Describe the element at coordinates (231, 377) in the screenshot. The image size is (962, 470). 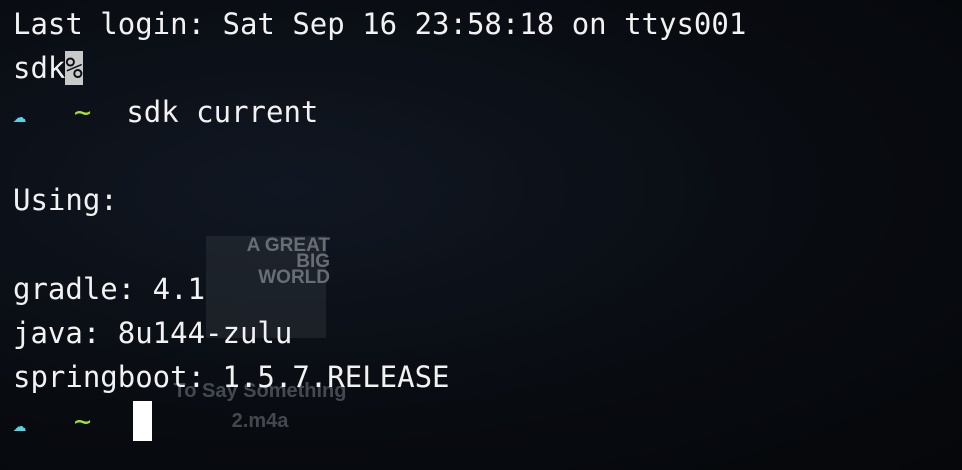
I see `candidate-springboot: springboot: 1.5.7.RELEASE` at that location.